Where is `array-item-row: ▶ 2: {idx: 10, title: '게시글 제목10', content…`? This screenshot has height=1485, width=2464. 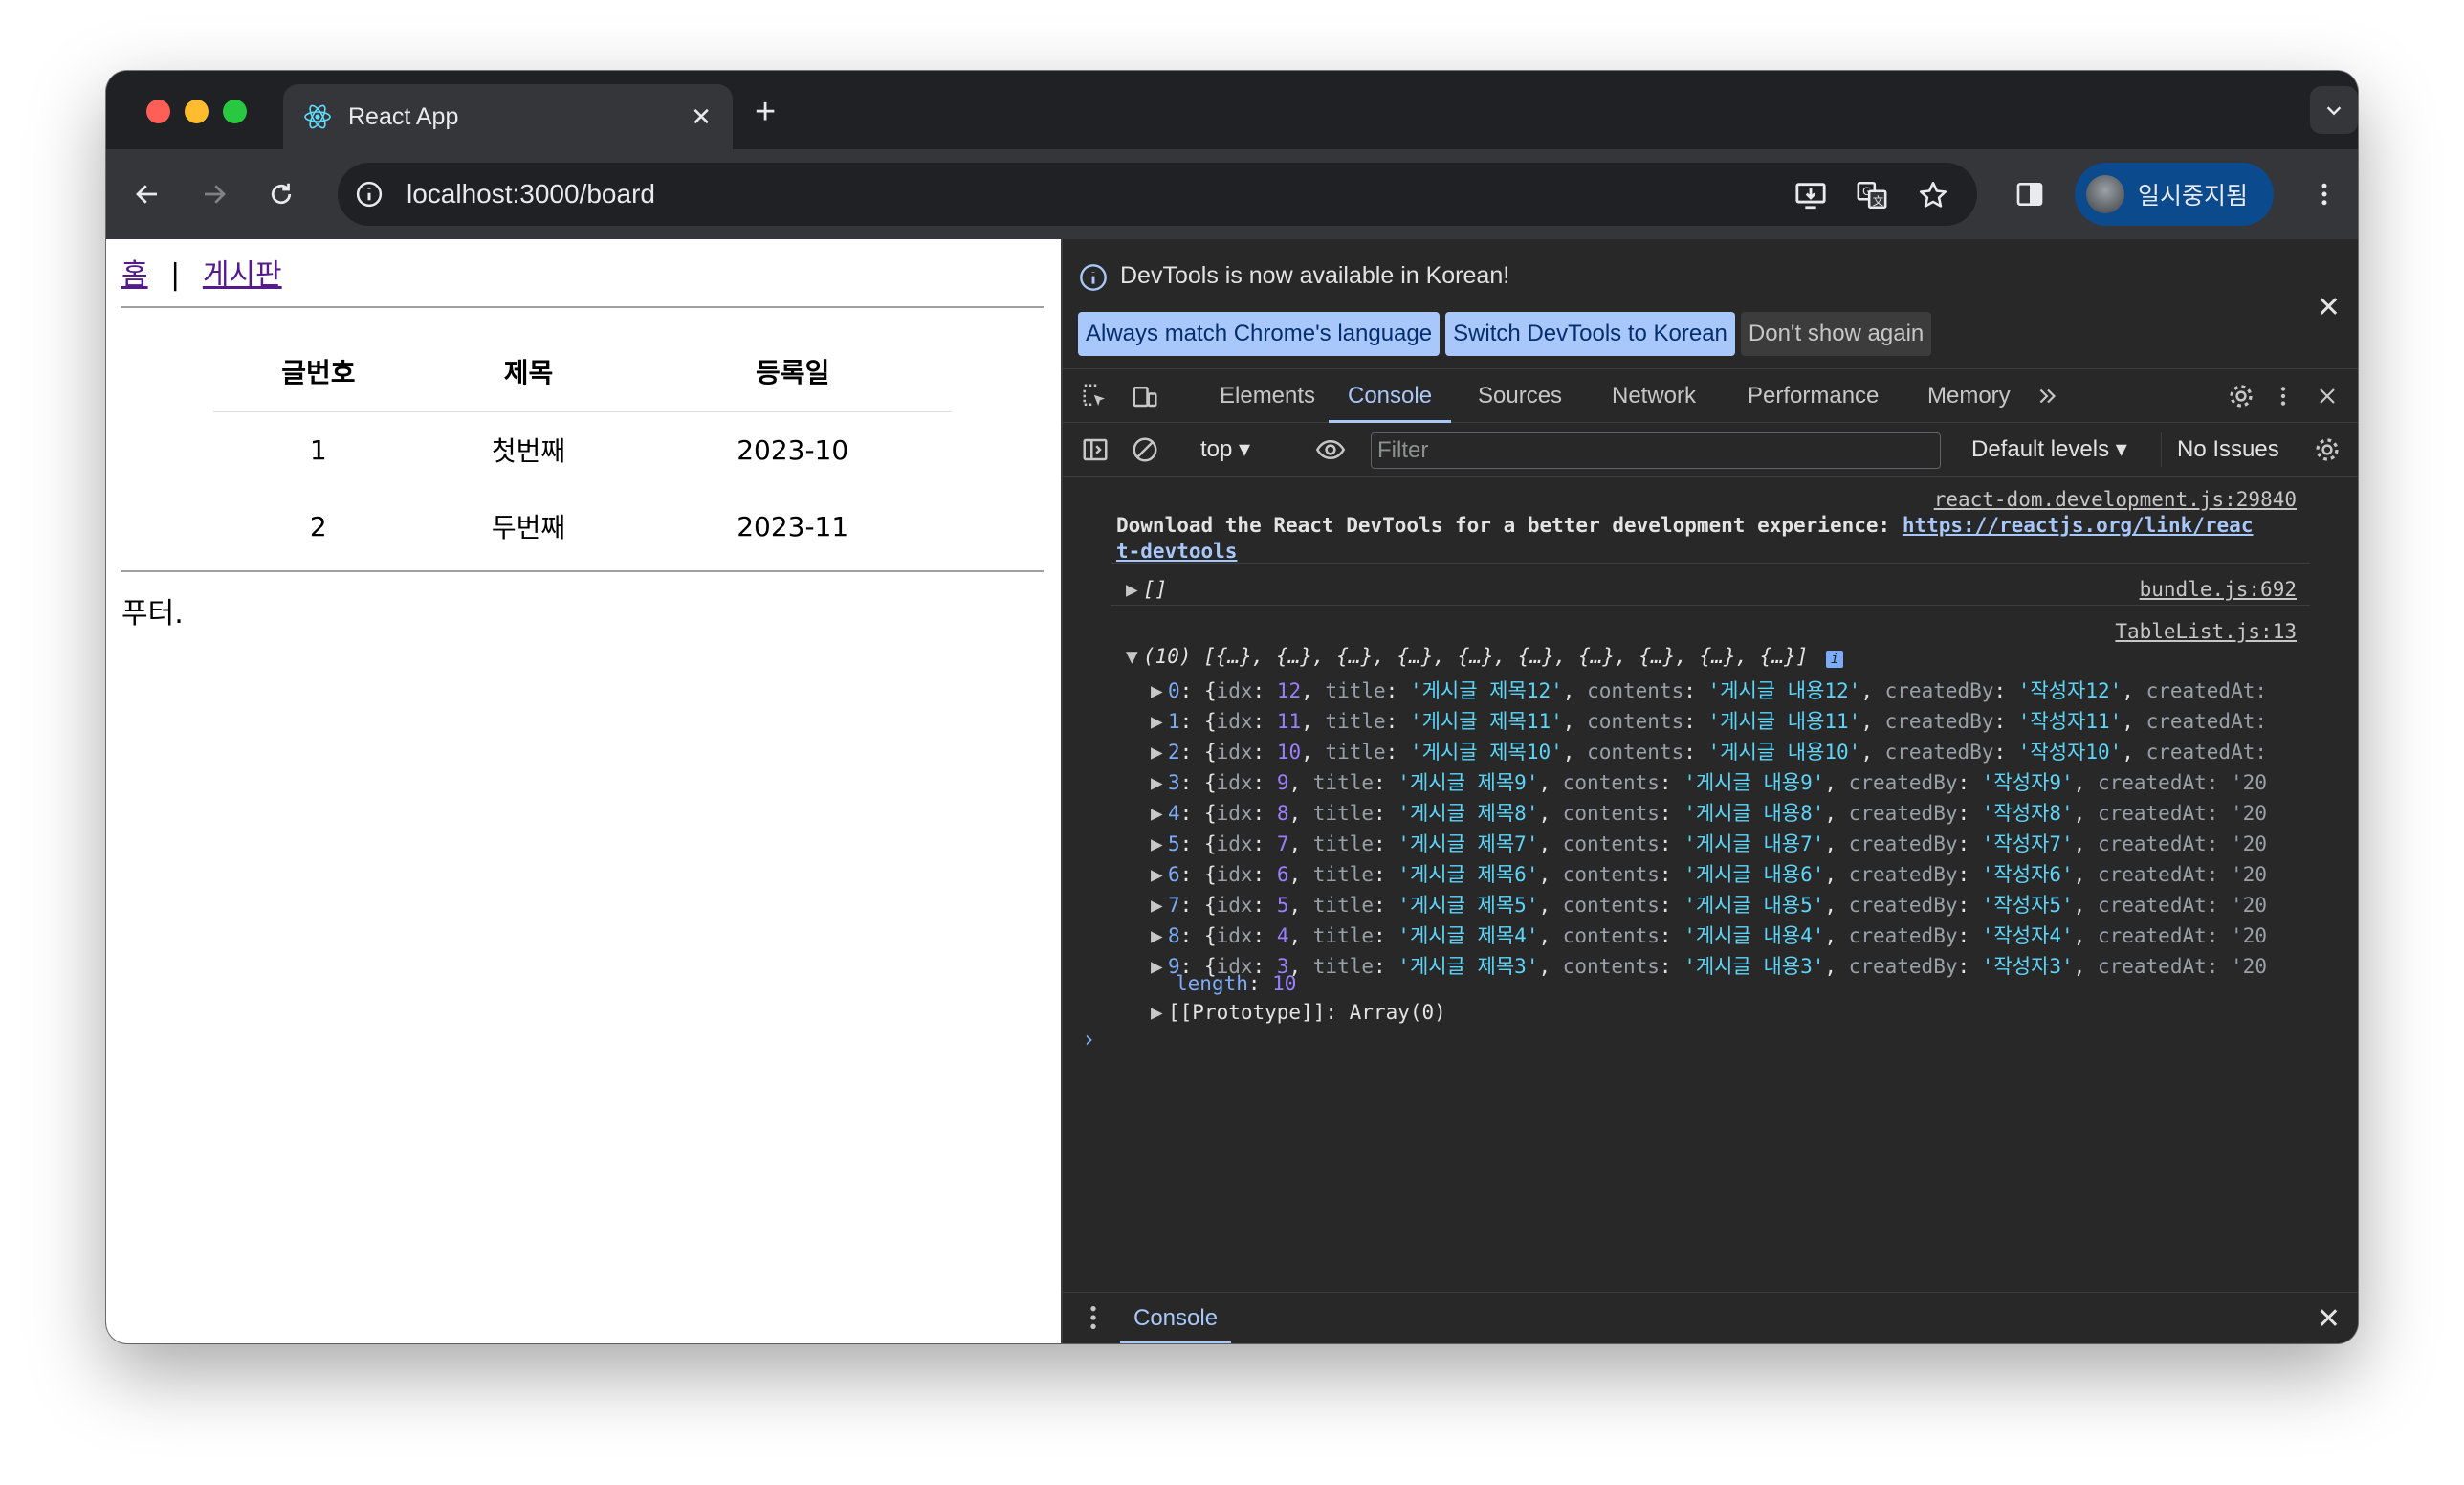
array-item-row: ▶ 2: {idx: 10, title: '게시글 제목10', content… is located at coordinates (1709, 751).